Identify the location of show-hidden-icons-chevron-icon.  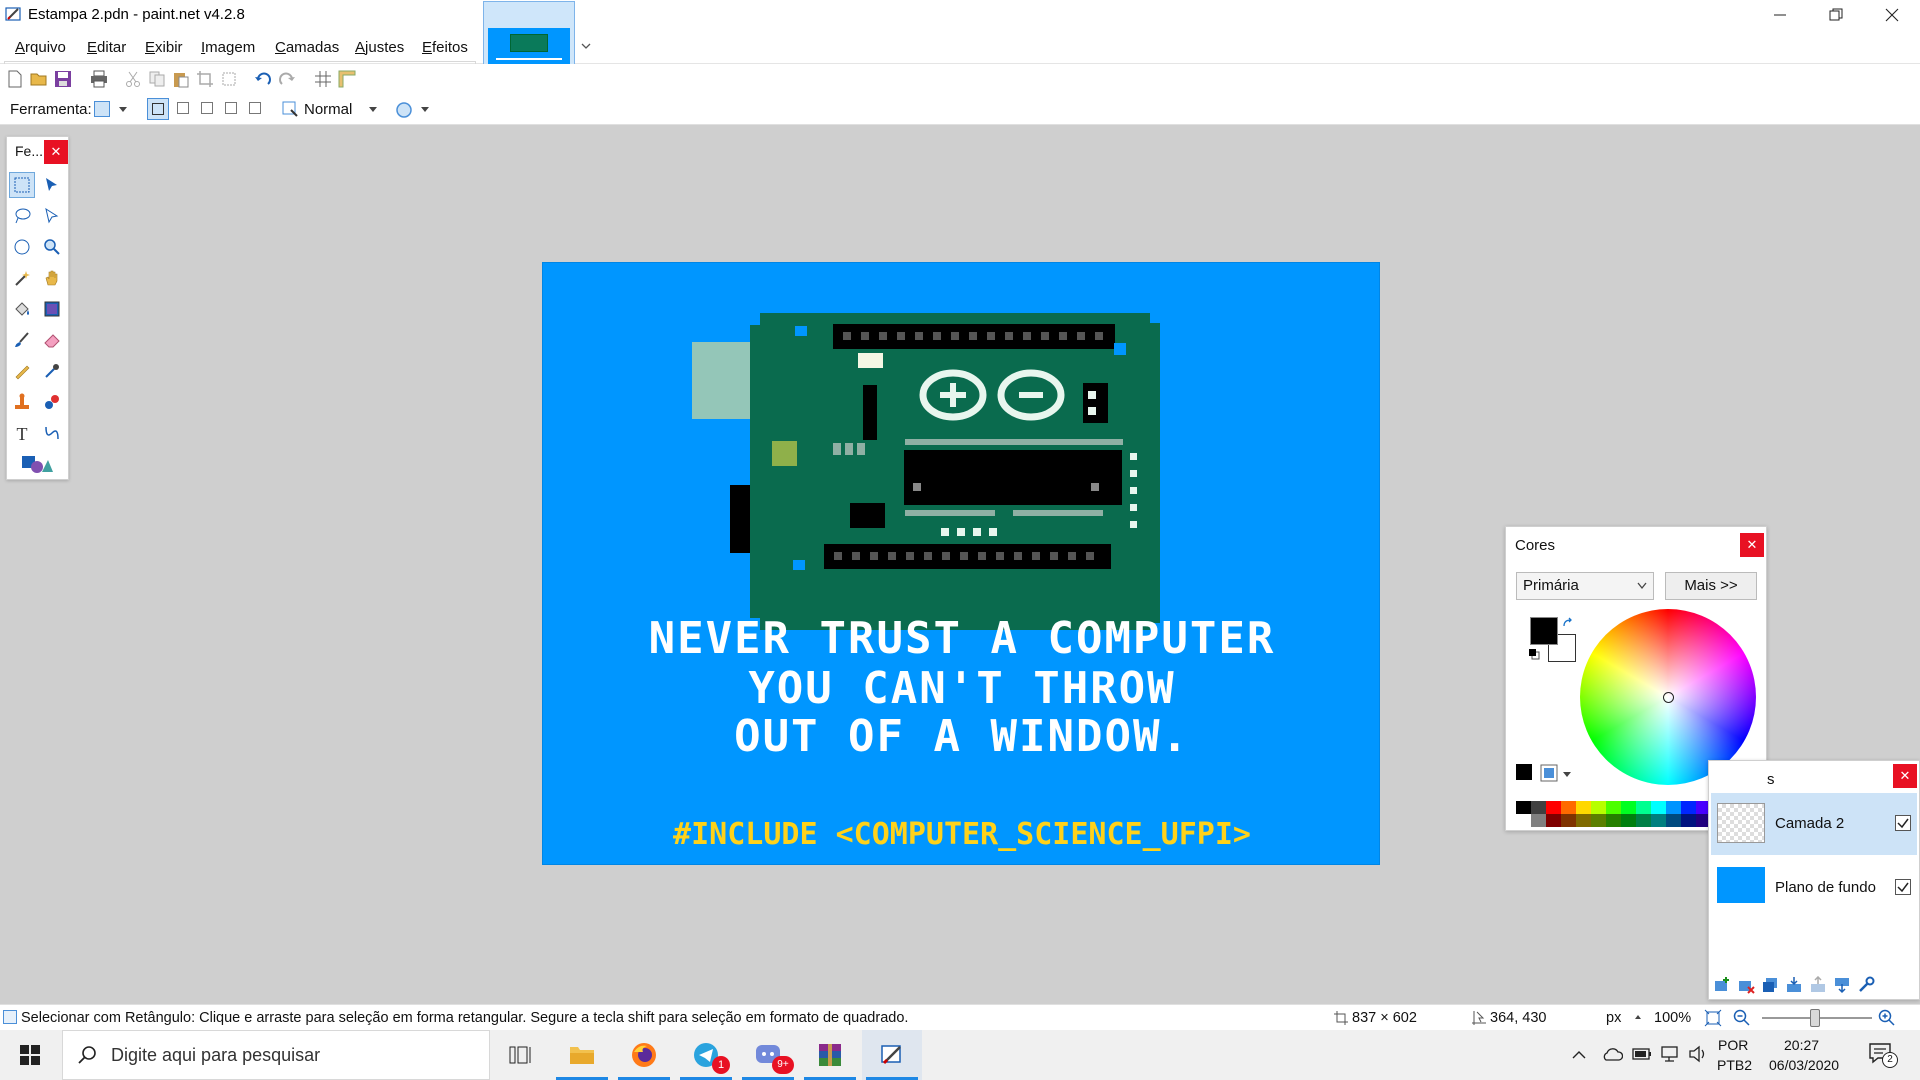
(1579, 1055).